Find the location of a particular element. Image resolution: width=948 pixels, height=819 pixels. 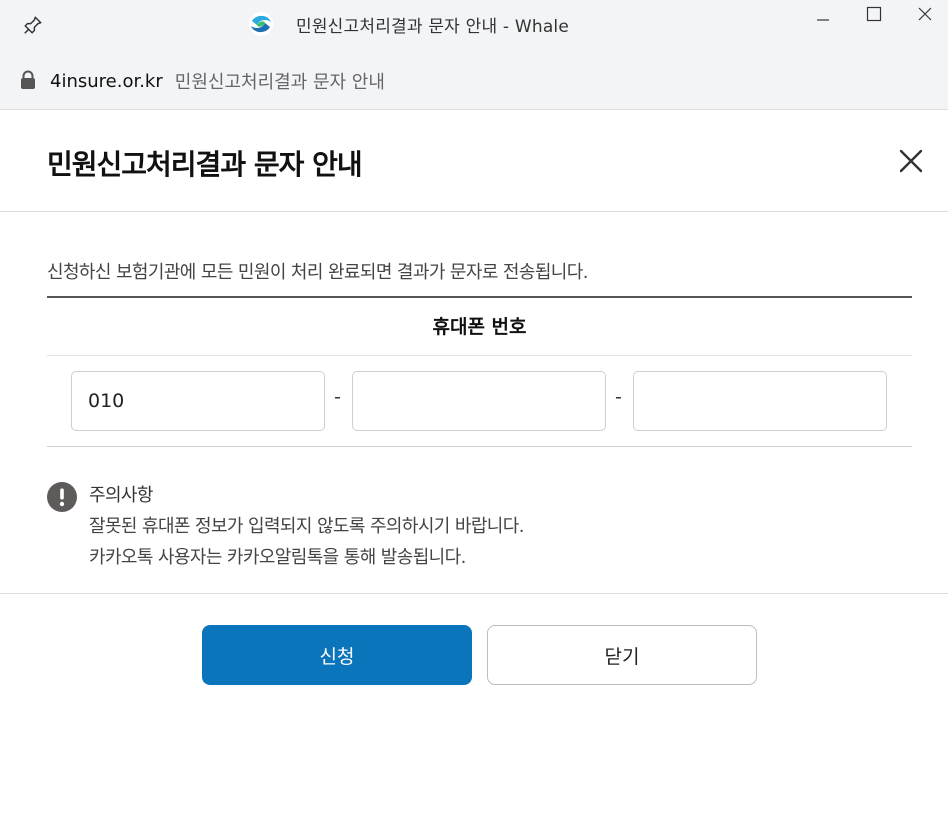

window-titlebar: 민원신고처리결과 문자 안내 - Whale is located at coordinates (474, 25).